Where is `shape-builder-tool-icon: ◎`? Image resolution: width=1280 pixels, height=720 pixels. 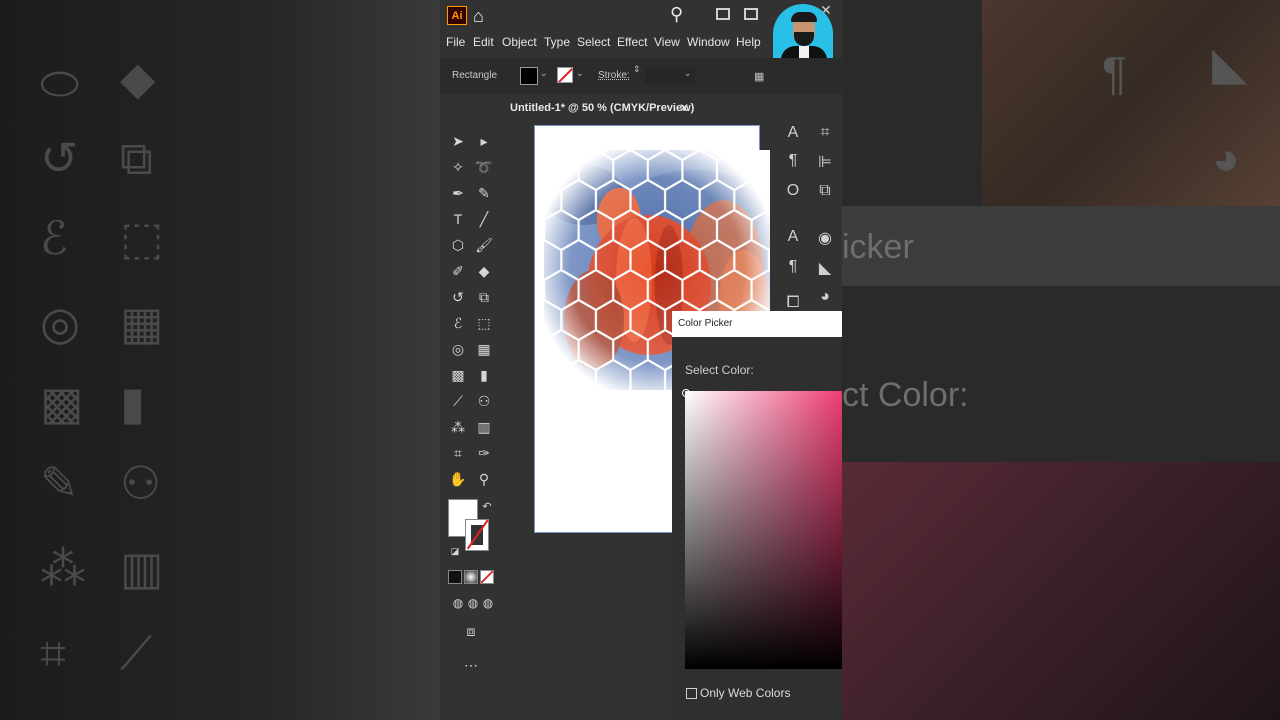
shape-builder-tool-icon: ◎ is located at coordinates (458, 349).